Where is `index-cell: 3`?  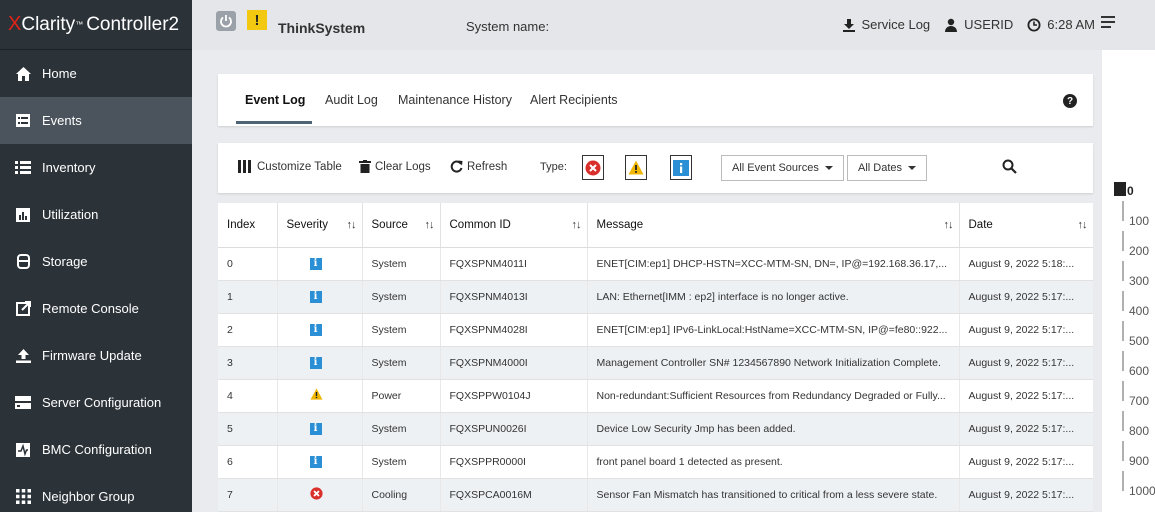
index-cell: 3 is located at coordinates (248, 363).